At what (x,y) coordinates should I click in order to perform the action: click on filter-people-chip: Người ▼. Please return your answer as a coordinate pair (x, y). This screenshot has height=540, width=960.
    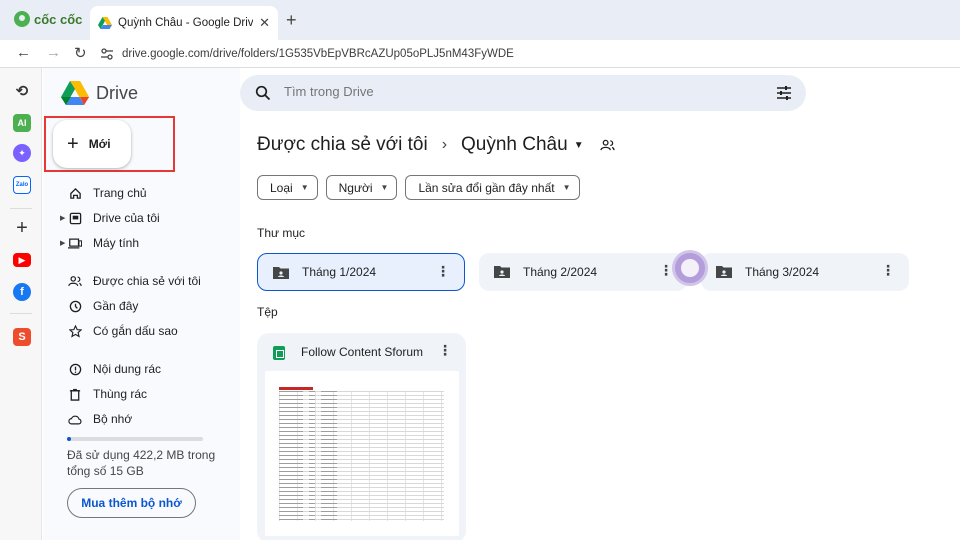
    Looking at the image, I should click on (361, 187).